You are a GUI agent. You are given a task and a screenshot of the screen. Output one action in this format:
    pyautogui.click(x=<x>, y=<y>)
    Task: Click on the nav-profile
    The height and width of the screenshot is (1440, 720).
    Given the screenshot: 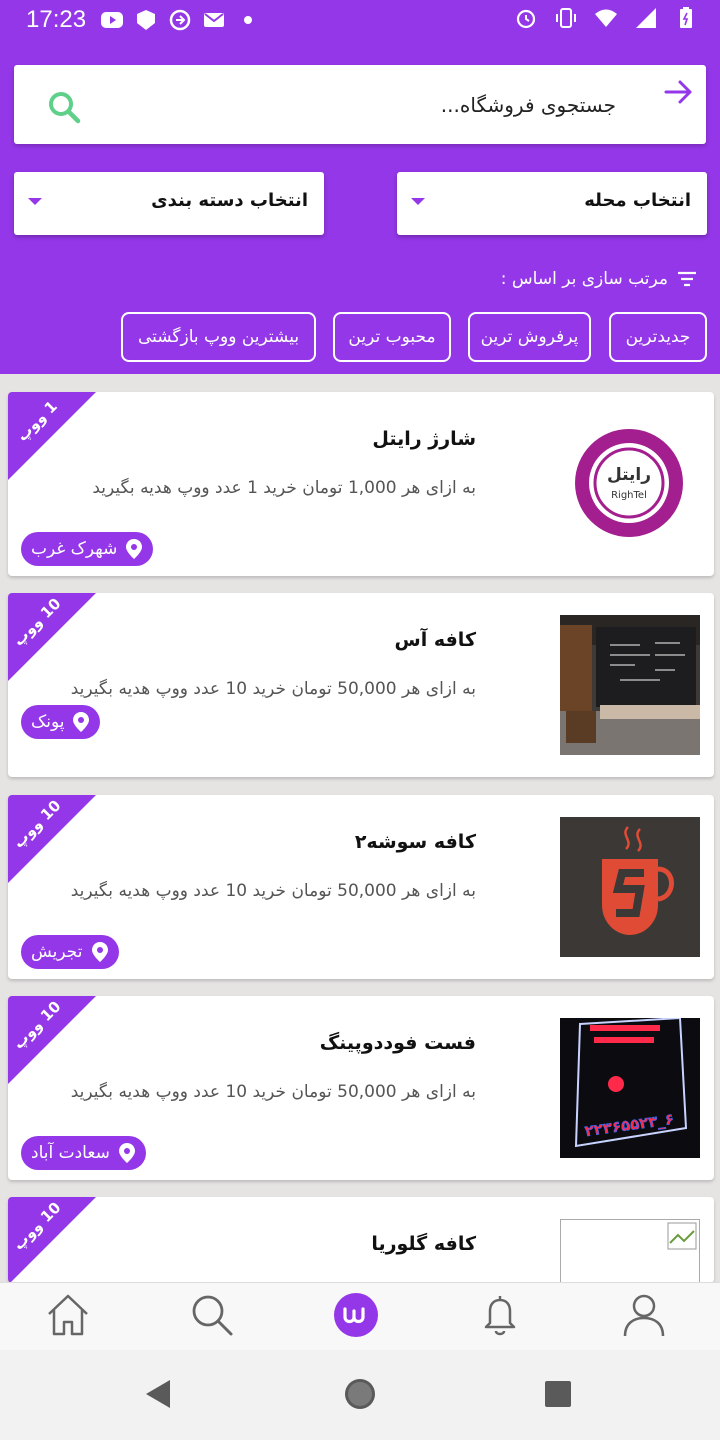 What is the action you would take?
    pyautogui.click(x=644, y=1315)
    